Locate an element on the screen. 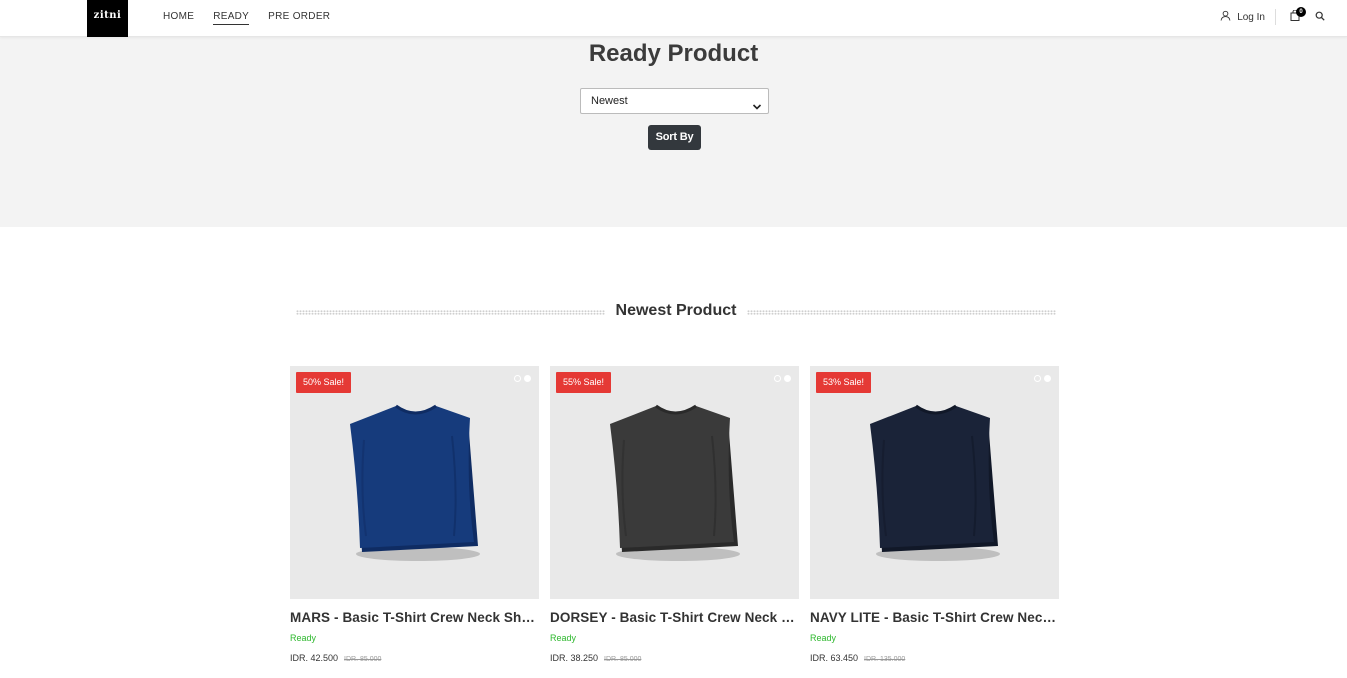 The height and width of the screenshot is (678, 1347). product-image: 50% Sale! is located at coordinates (414, 482).